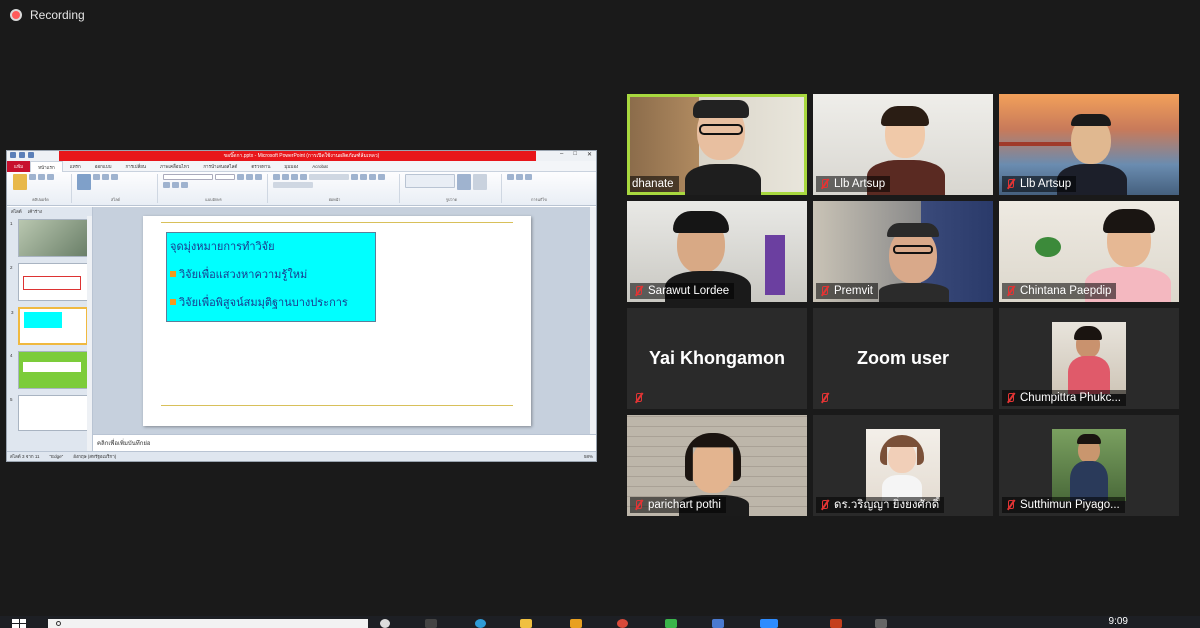  Describe the element at coordinates (135, 166) in the screenshot. I see `tab-transitions: การเปลี่ยน` at that location.